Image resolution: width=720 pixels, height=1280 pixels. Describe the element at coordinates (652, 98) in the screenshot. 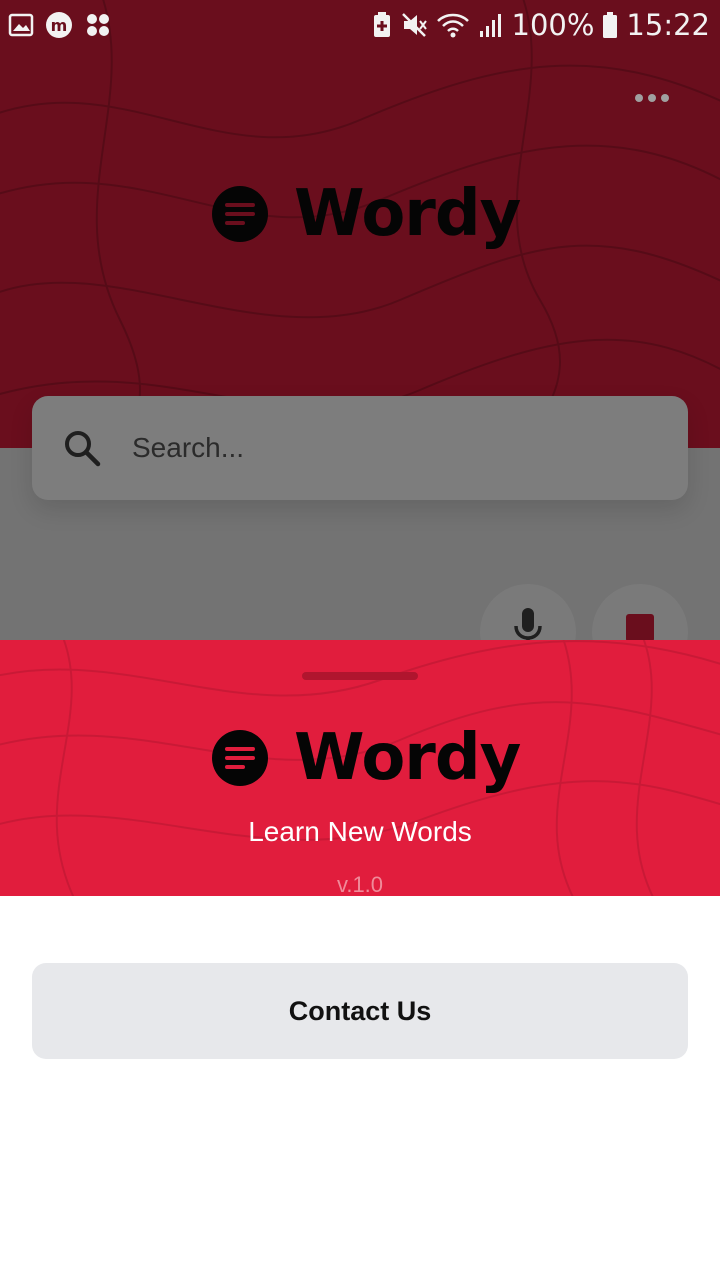

I see `more-options-button` at that location.